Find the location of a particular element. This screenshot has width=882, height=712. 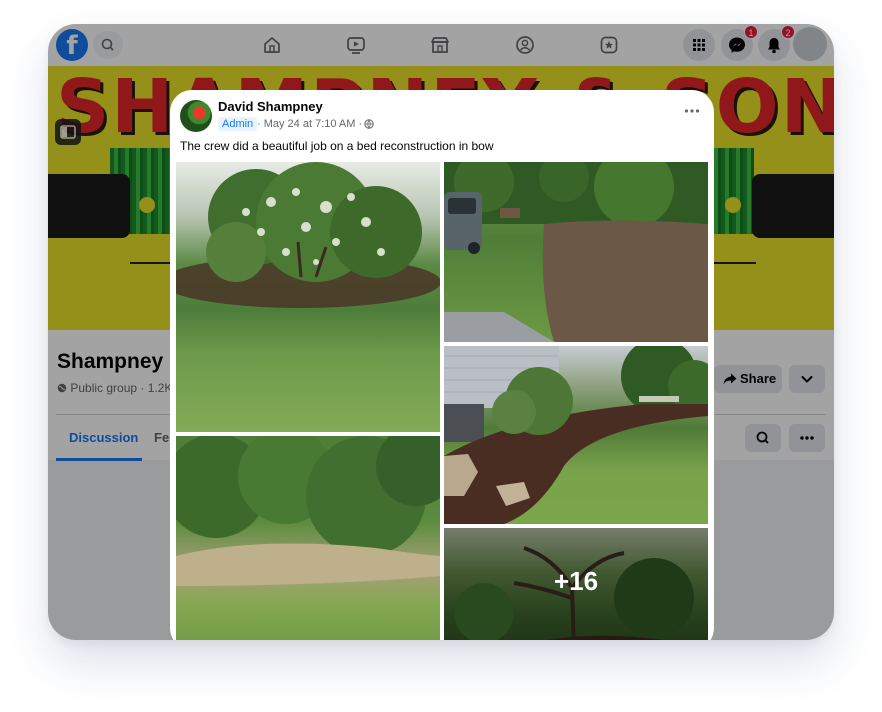

globe-icon is located at coordinates (369, 124).